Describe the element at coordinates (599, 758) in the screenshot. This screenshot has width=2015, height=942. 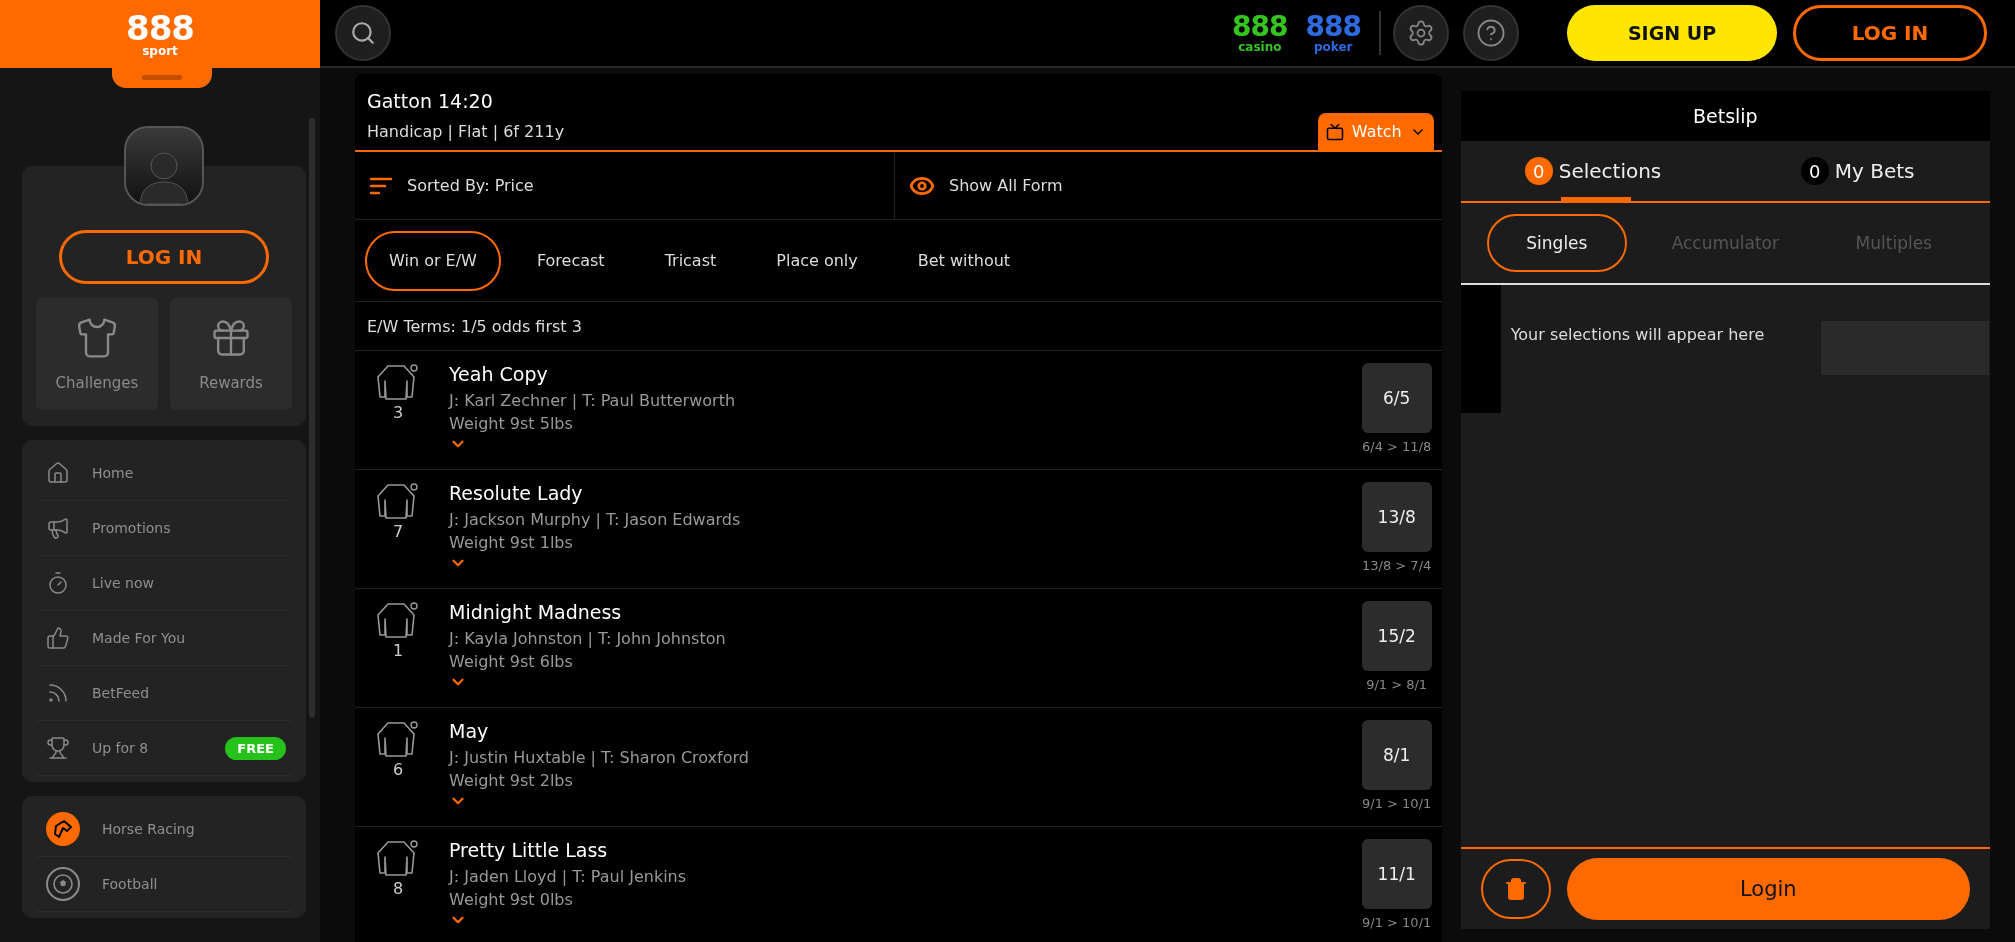
I see `jockey-trainer: J: Justin Huxtable | T: Sharon Croxford` at that location.